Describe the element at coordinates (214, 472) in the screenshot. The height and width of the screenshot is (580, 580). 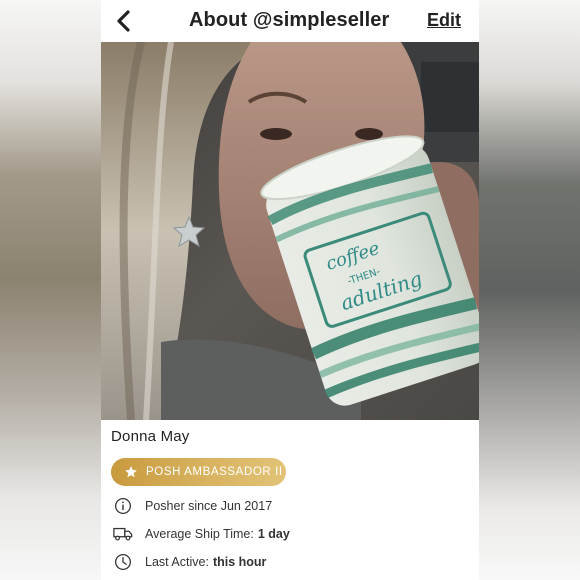
I see `badge-label: POSH AMBASSADOR II` at that location.